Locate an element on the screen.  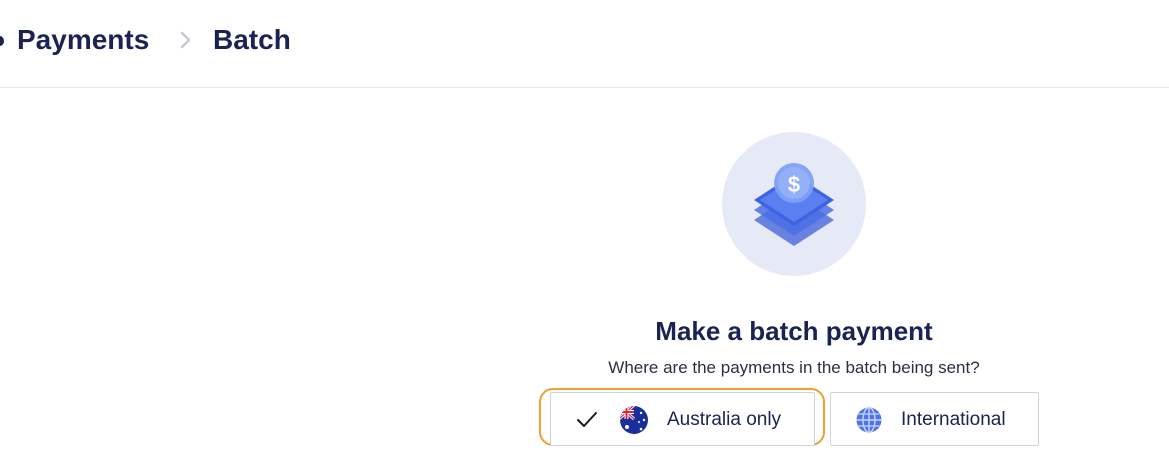
australia-flag-icon is located at coordinates (634, 420).